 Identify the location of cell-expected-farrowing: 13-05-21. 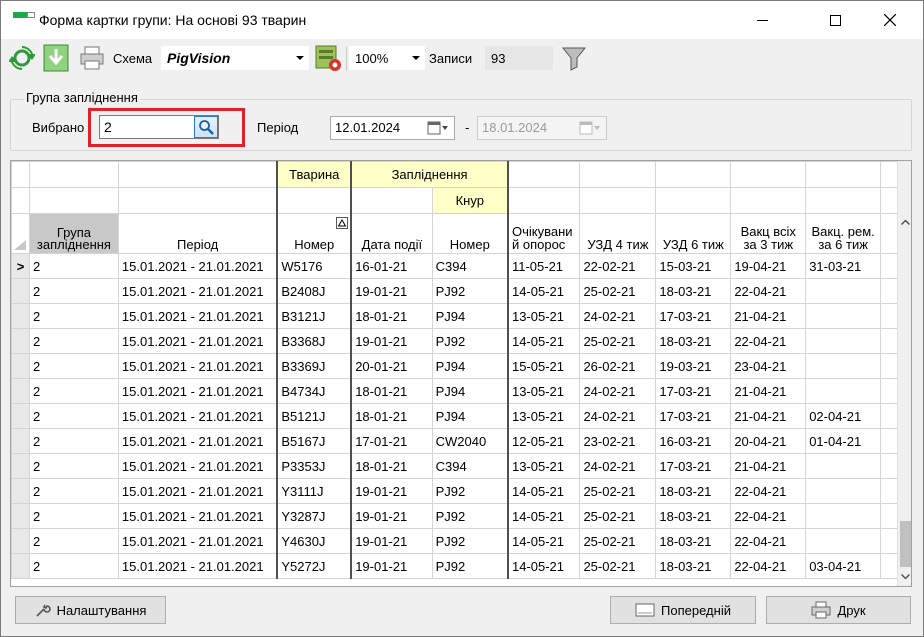
(543, 391).